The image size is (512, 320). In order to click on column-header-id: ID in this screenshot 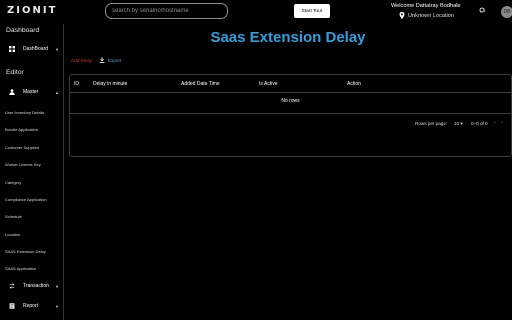, I will do `click(76, 84)`.